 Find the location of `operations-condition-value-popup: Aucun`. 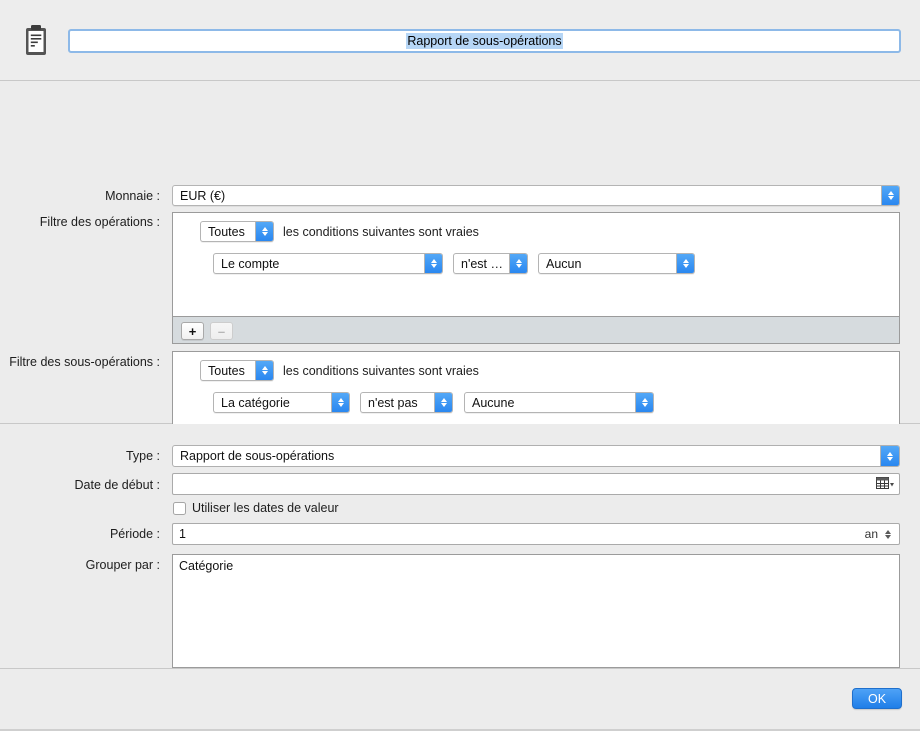

operations-condition-value-popup: Aucun is located at coordinates (616, 263).